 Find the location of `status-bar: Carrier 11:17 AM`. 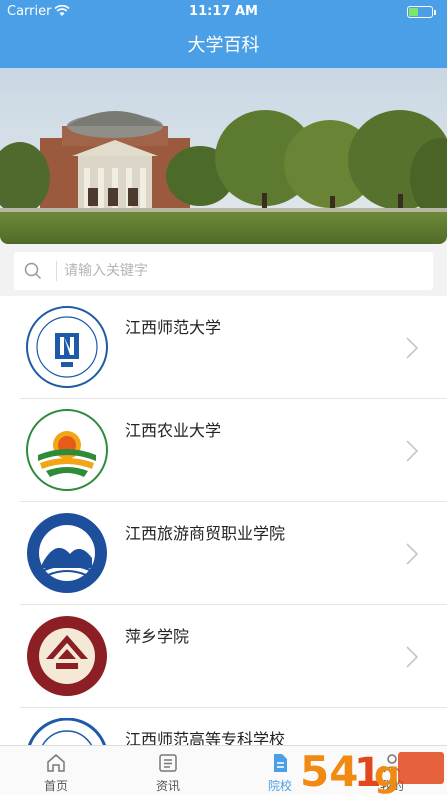

status-bar: Carrier 11:17 AM is located at coordinates (223, 12).